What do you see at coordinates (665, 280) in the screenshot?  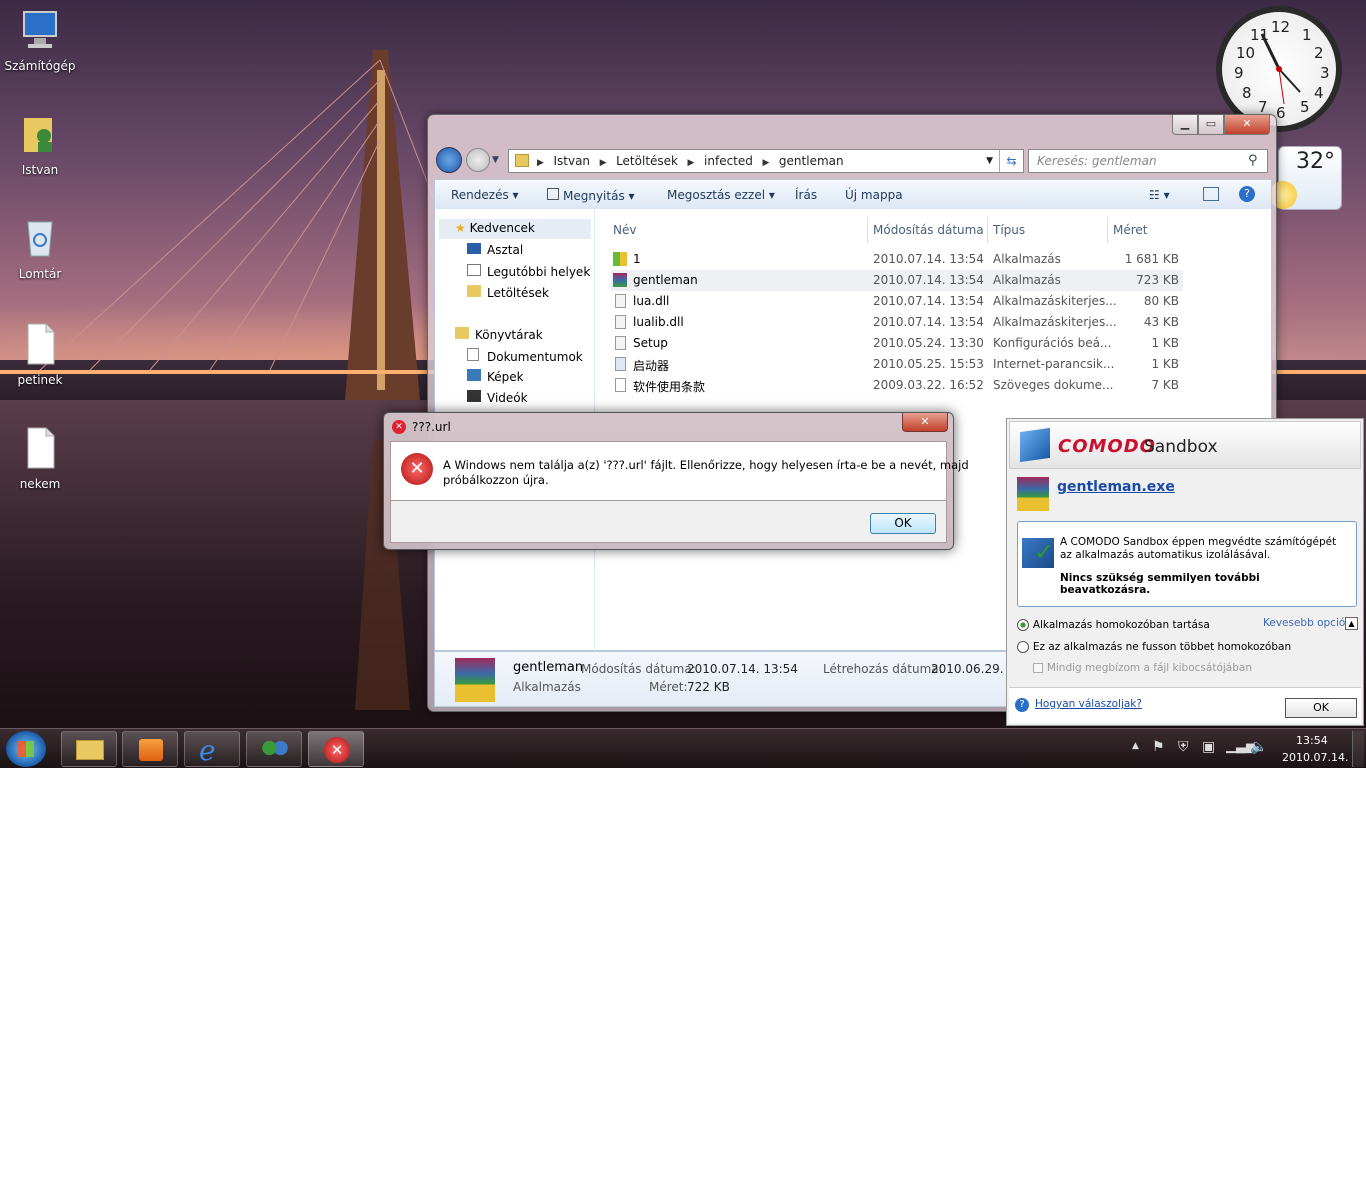 I see `file-name: gentleman` at bounding box center [665, 280].